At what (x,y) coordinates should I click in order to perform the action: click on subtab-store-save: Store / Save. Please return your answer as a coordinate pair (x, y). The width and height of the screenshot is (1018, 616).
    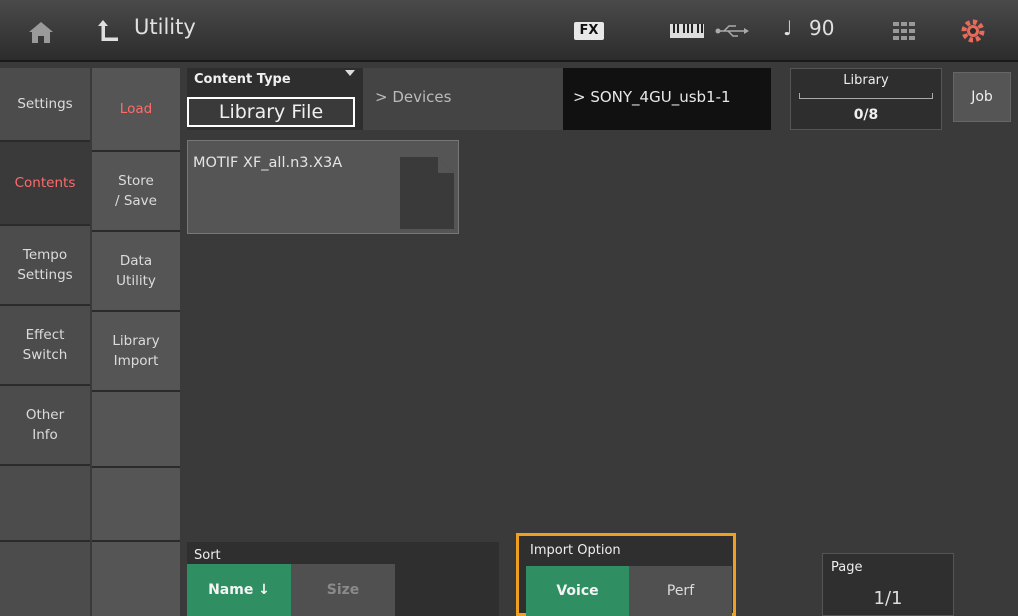
    Looking at the image, I should click on (136, 192).